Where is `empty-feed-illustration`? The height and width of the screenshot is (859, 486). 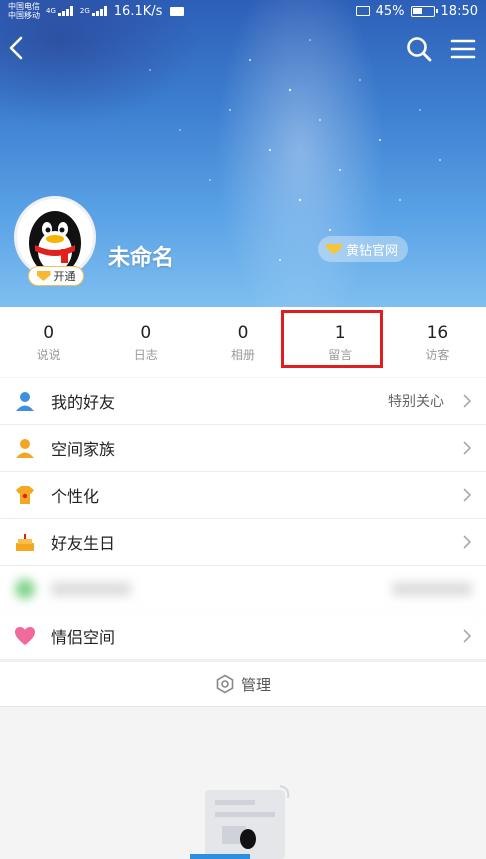 empty-feed-illustration is located at coordinates (247, 822).